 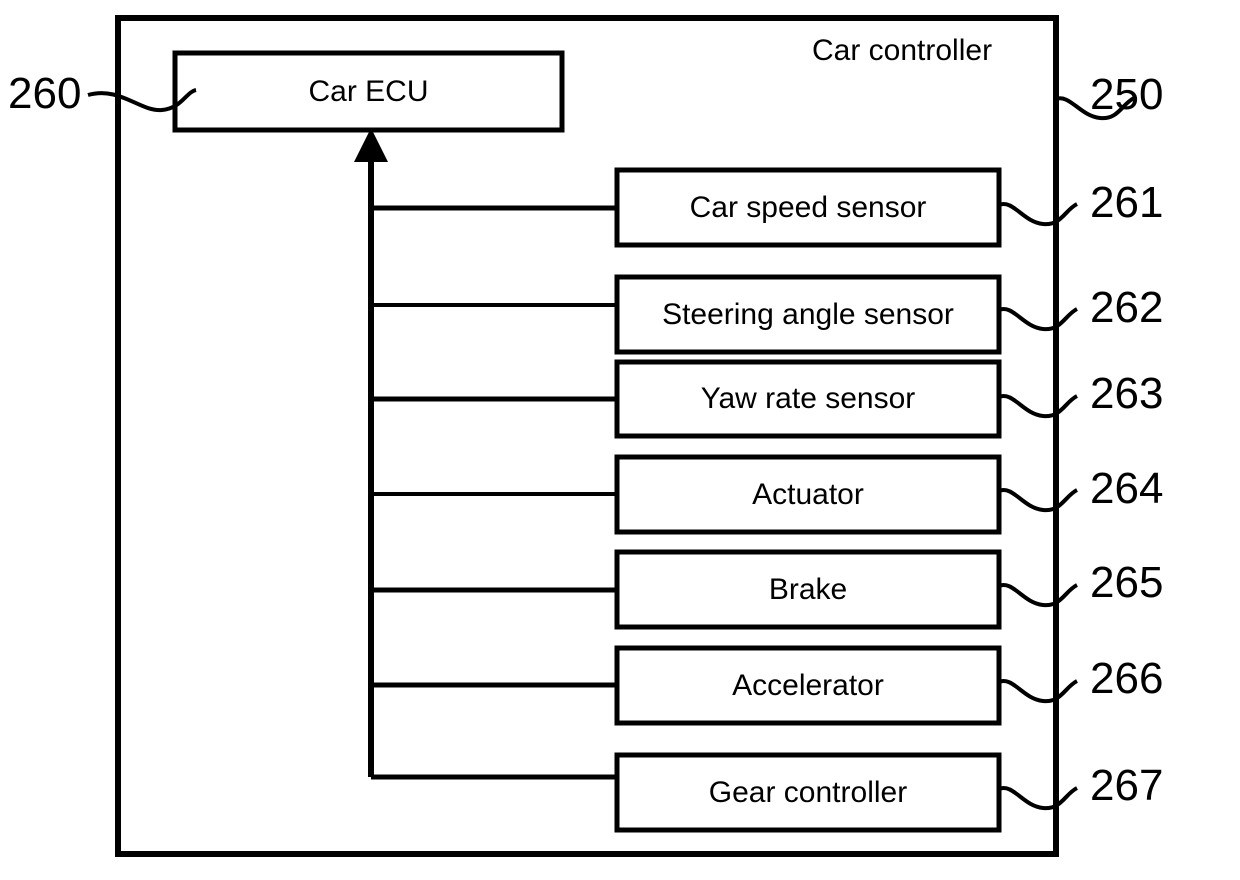 I want to click on car-ecu-box, so click(x=368, y=91).